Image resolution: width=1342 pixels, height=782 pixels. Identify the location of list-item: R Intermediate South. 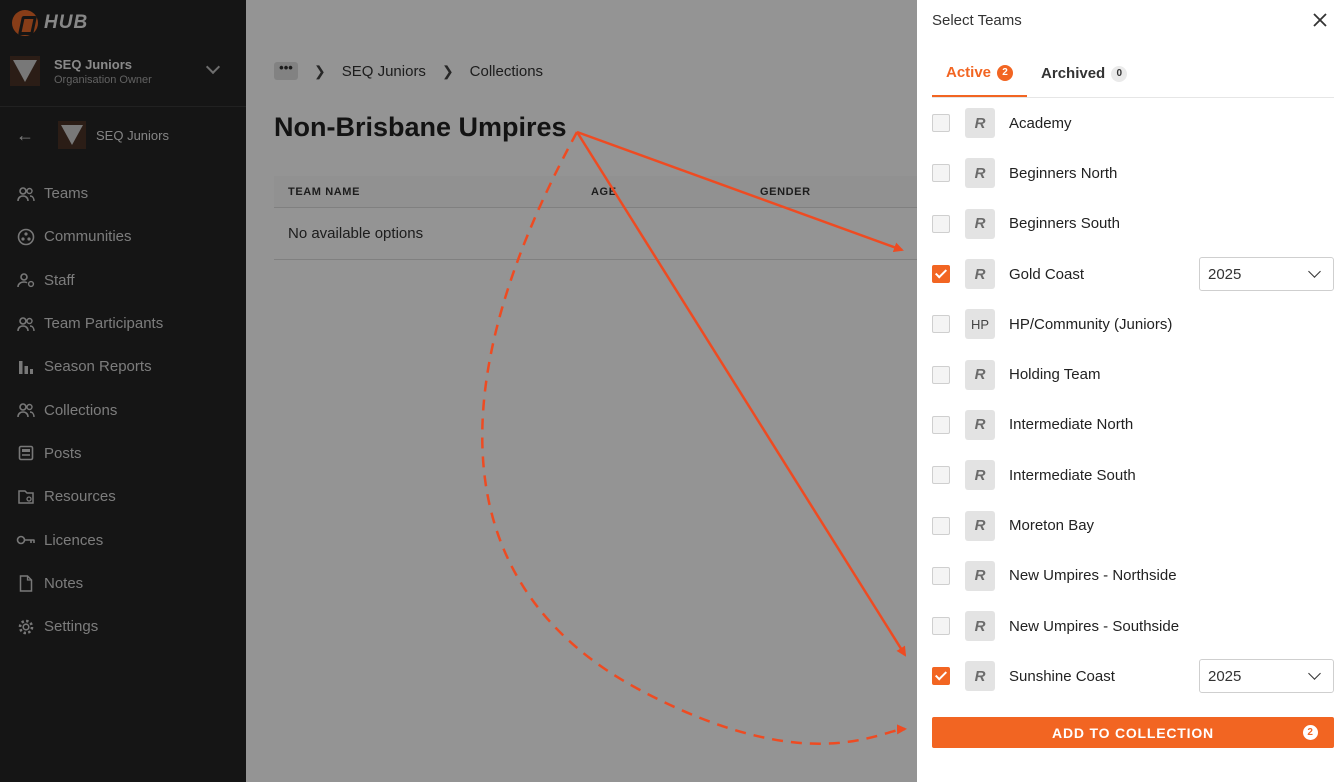
(1133, 475).